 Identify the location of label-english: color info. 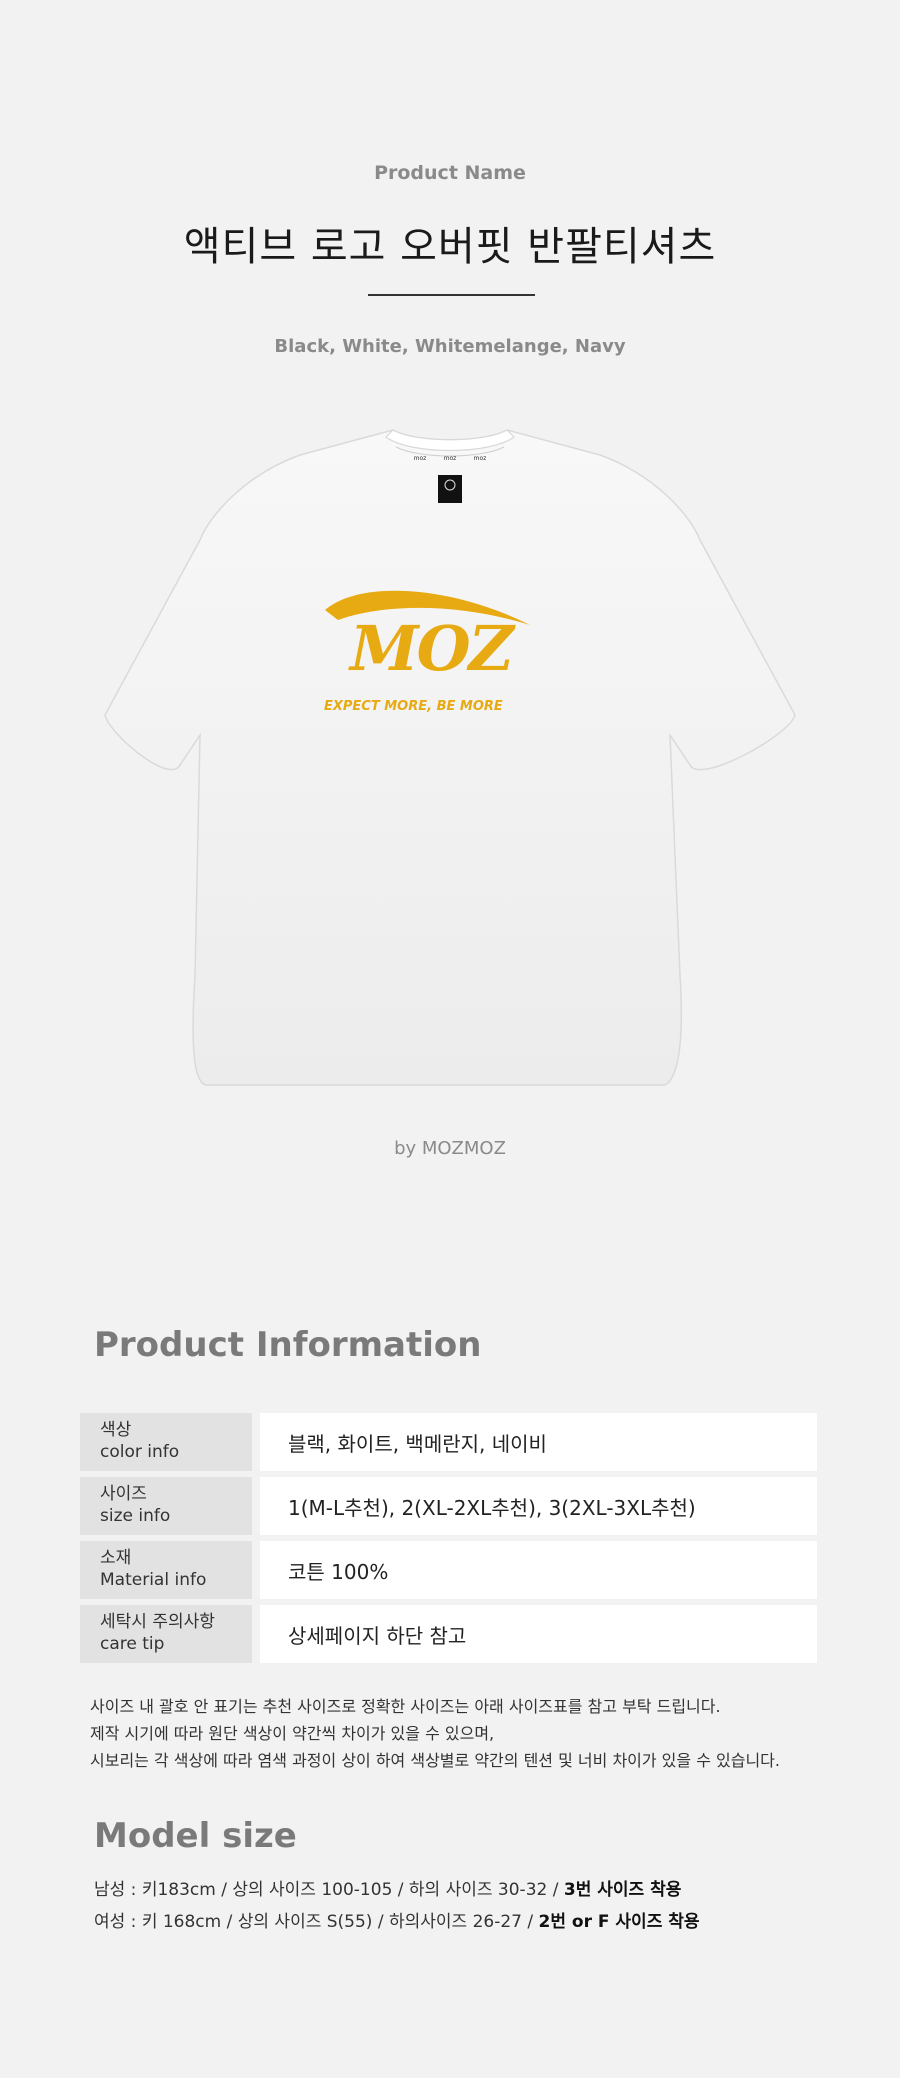
(140, 1452).